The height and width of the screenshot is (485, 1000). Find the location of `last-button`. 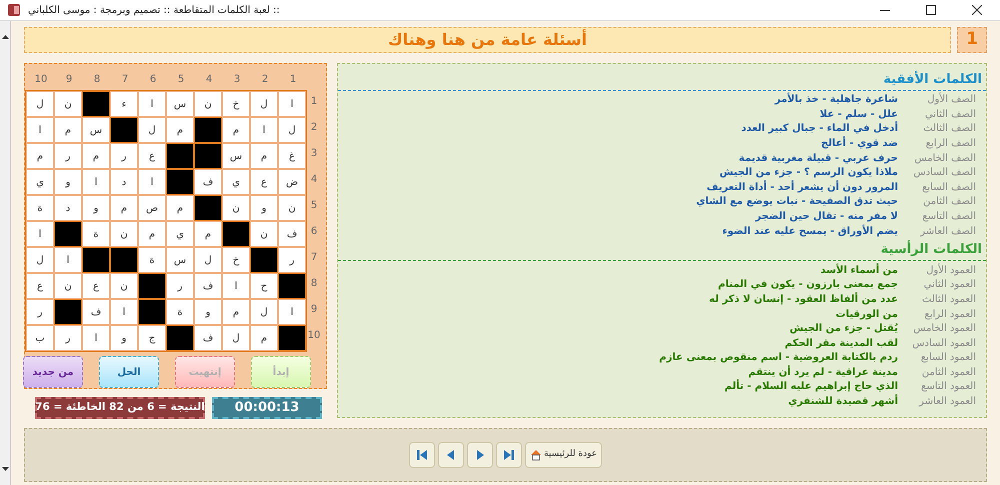

last-button is located at coordinates (509, 455).